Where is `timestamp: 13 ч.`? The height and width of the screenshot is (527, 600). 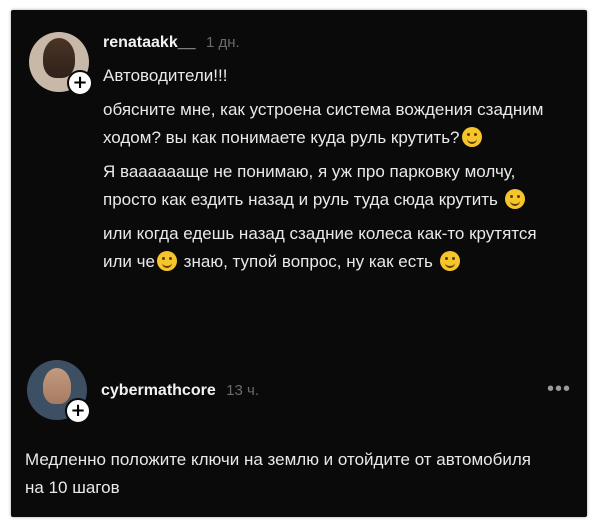 timestamp: 13 ч. is located at coordinates (243, 390).